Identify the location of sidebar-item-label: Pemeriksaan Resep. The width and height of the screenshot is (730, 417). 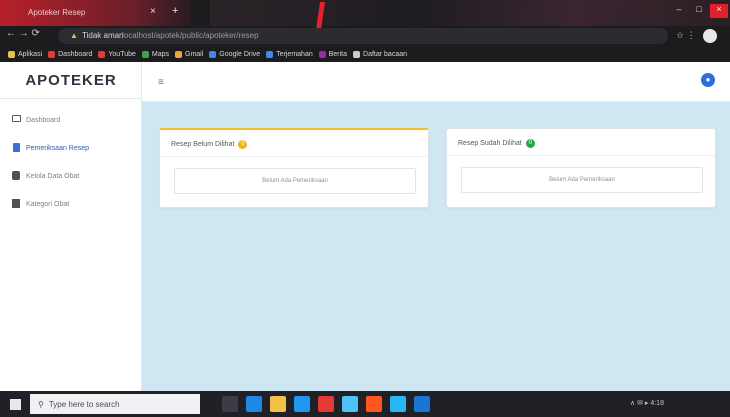
(58, 148).